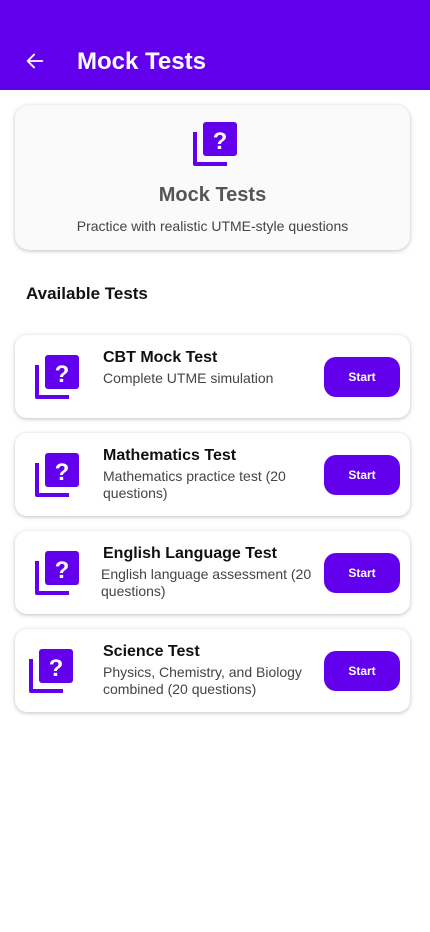 The image size is (430, 932). Describe the element at coordinates (362, 475) in the screenshot. I see `start-button-mathematics: Start` at that location.